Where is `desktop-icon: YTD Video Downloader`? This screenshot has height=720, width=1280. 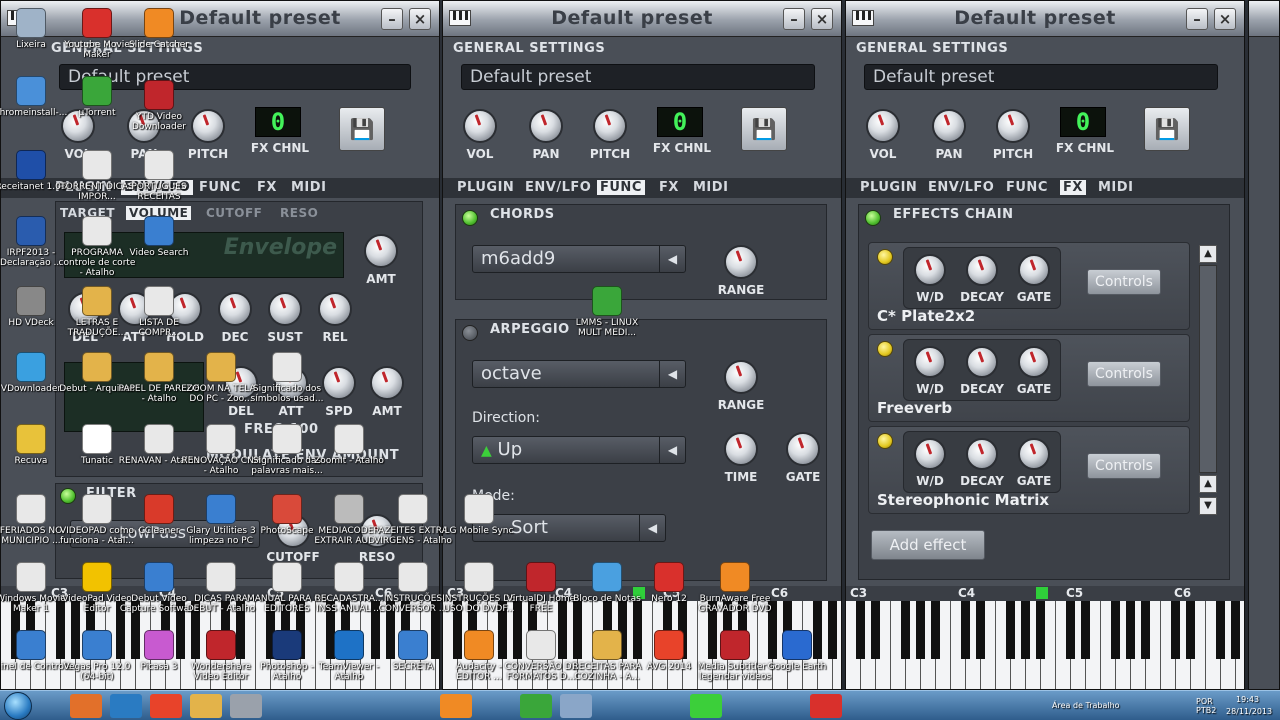 desktop-icon: YTD Video Downloader is located at coordinates (159, 106).